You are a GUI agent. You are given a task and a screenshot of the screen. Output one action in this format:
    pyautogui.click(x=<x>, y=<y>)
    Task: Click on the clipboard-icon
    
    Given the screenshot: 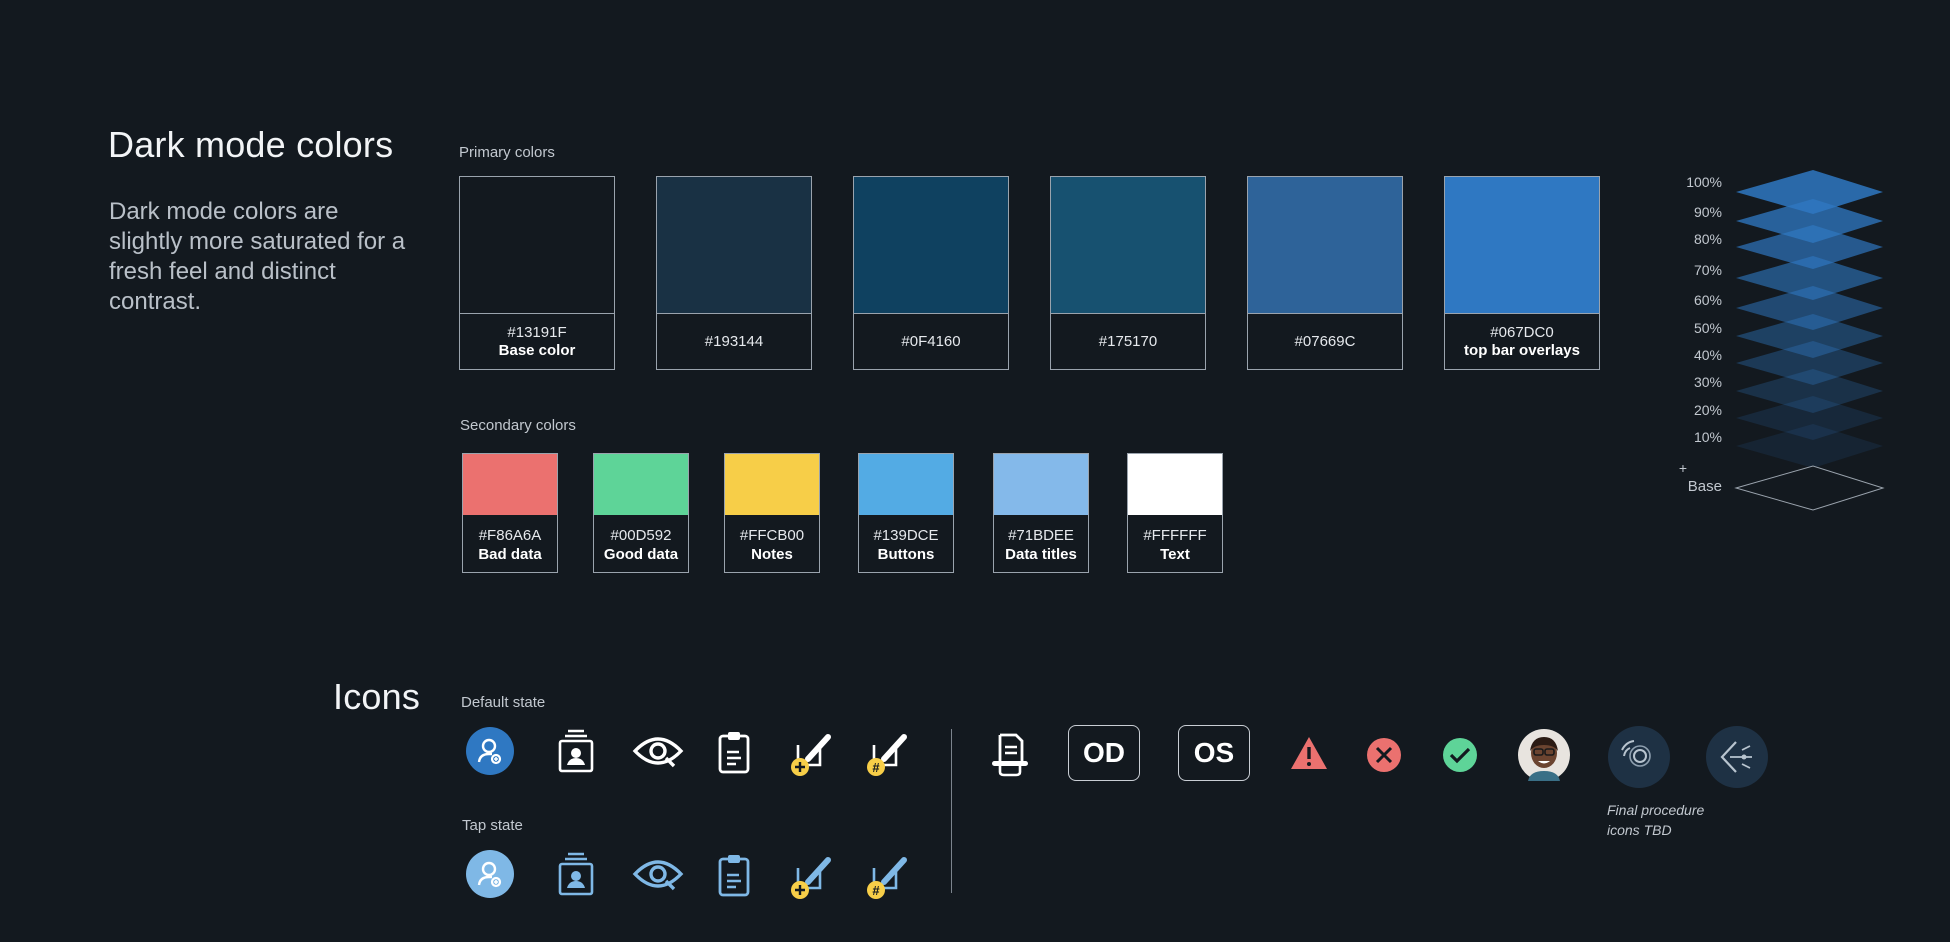 What is the action you would take?
    pyautogui.click(x=734, y=751)
    